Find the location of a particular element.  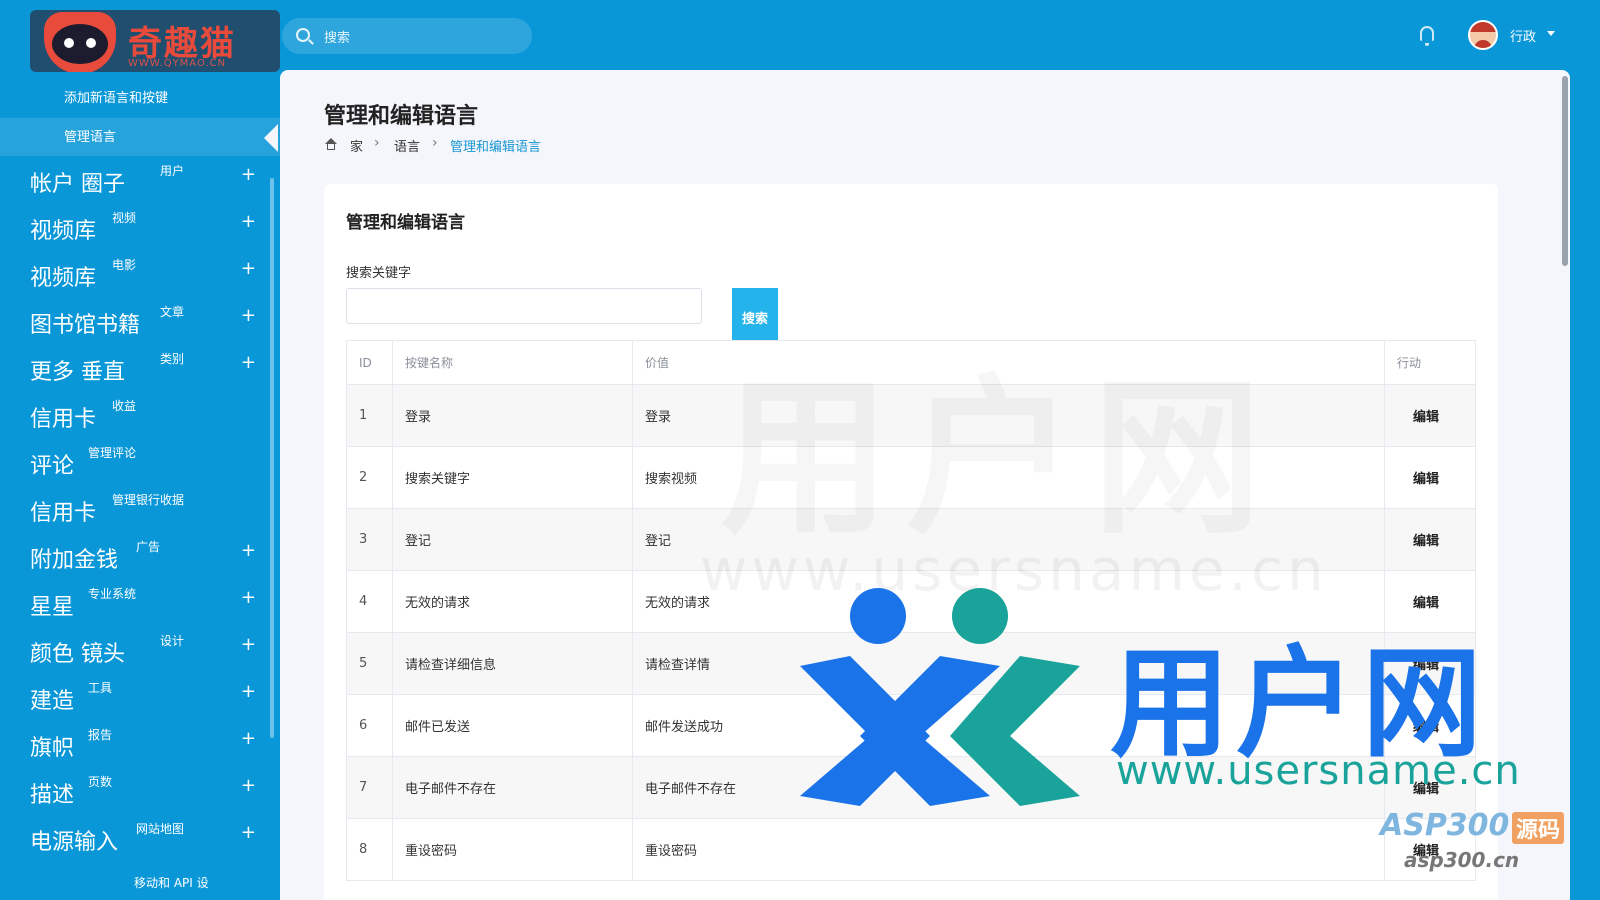

sidebar-item-sublabel: 工具 is located at coordinates (100, 688).